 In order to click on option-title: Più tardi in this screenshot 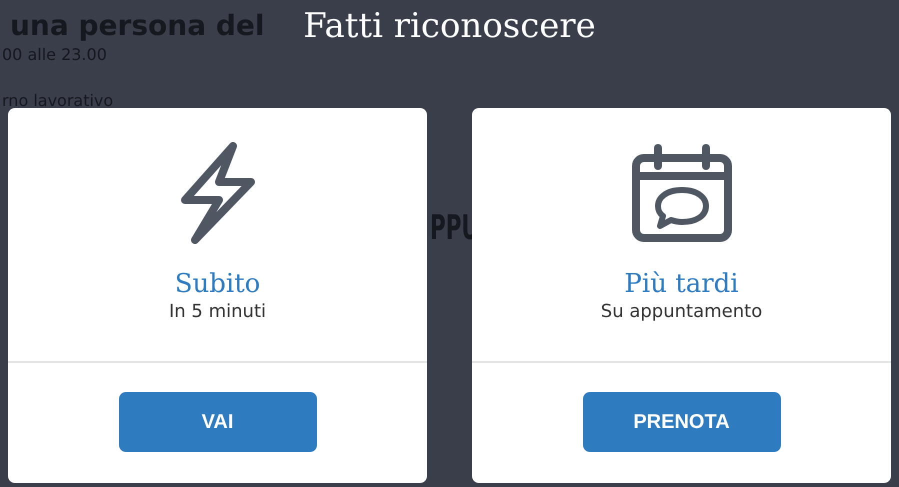, I will do `click(681, 284)`.